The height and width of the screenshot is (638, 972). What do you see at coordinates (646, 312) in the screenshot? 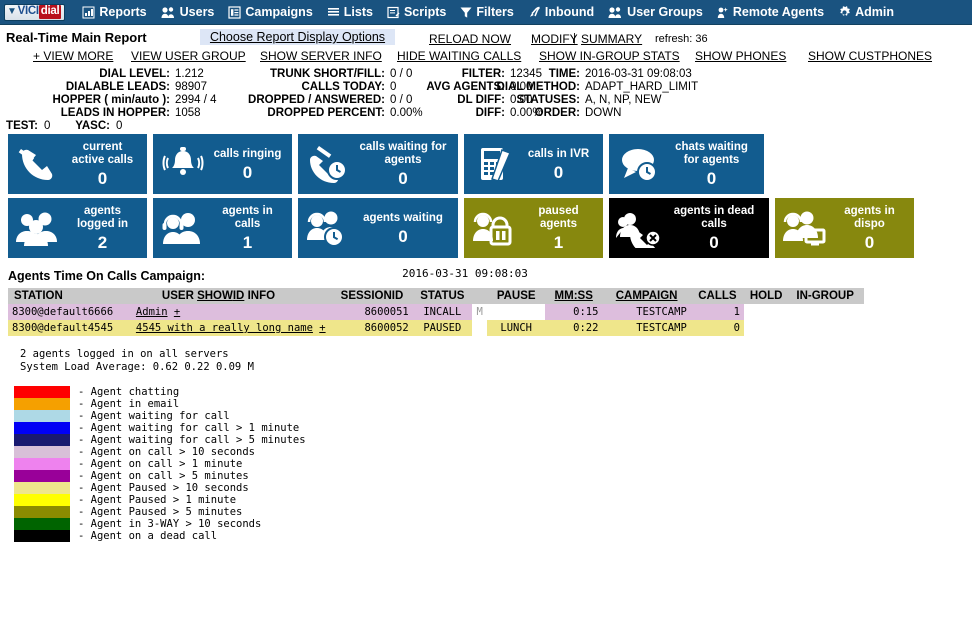
I see `cell-campaign: TESTCAMP` at bounding box center [646, 312].